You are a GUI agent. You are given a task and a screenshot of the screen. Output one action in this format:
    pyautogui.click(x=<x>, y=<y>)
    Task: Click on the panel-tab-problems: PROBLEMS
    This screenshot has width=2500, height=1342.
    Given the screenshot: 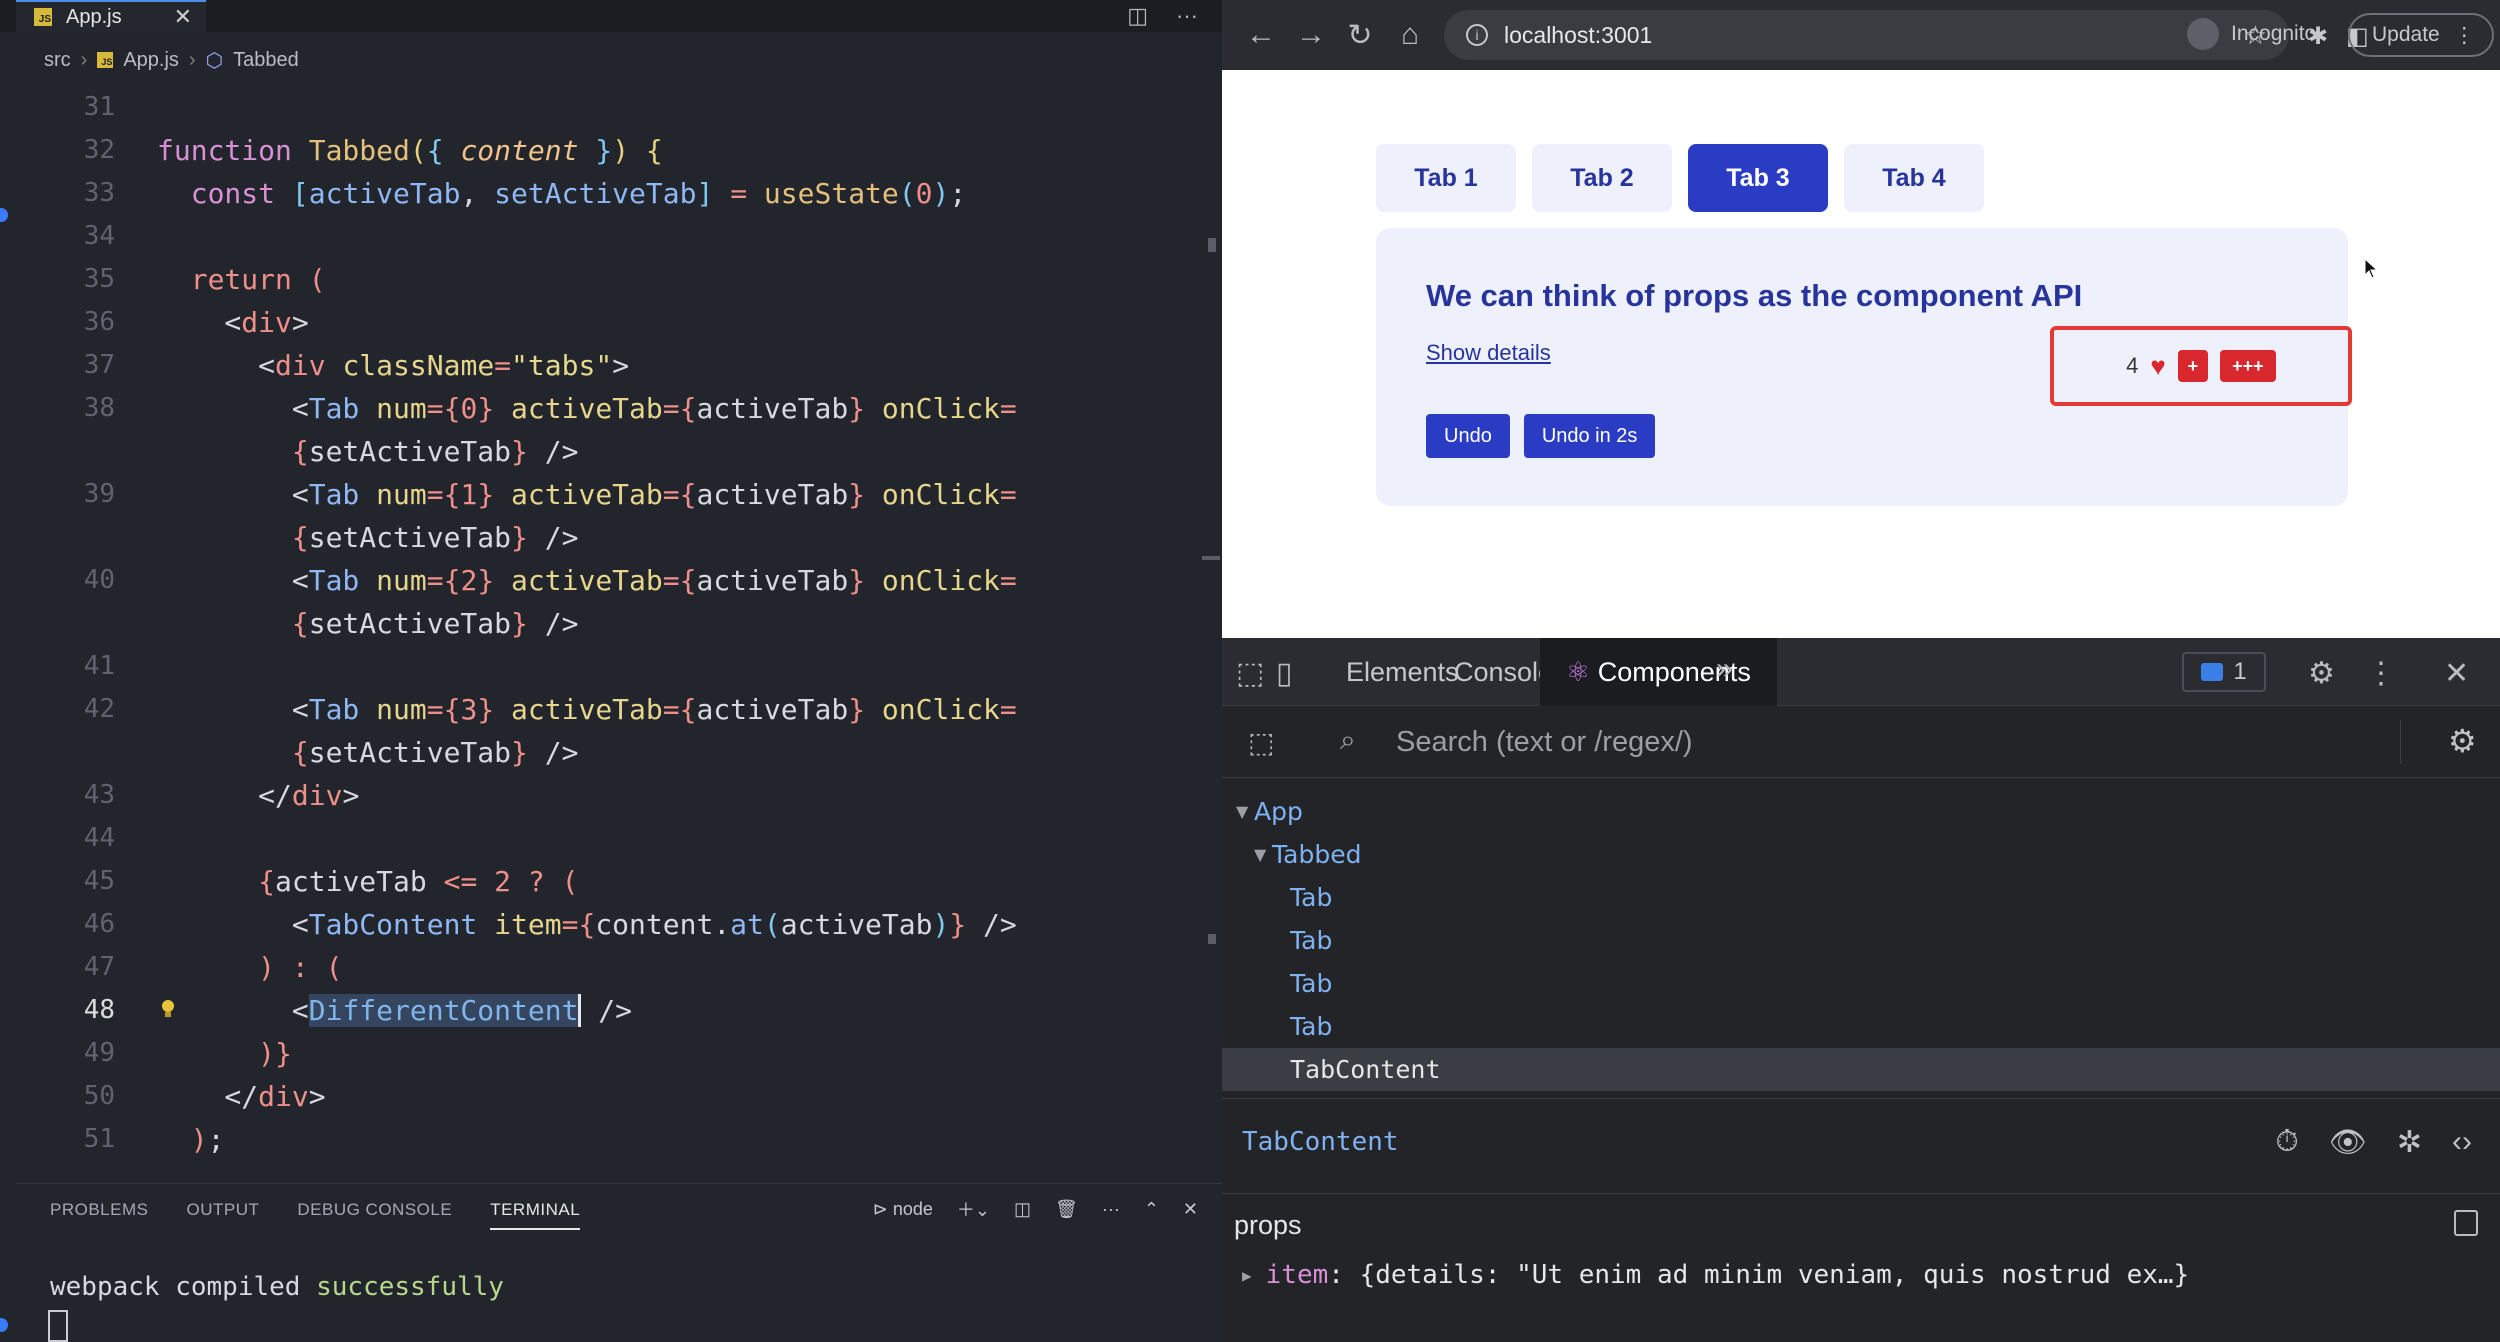 What is the action you would take?
    pyautogui.click(x=99, y=1210)
    